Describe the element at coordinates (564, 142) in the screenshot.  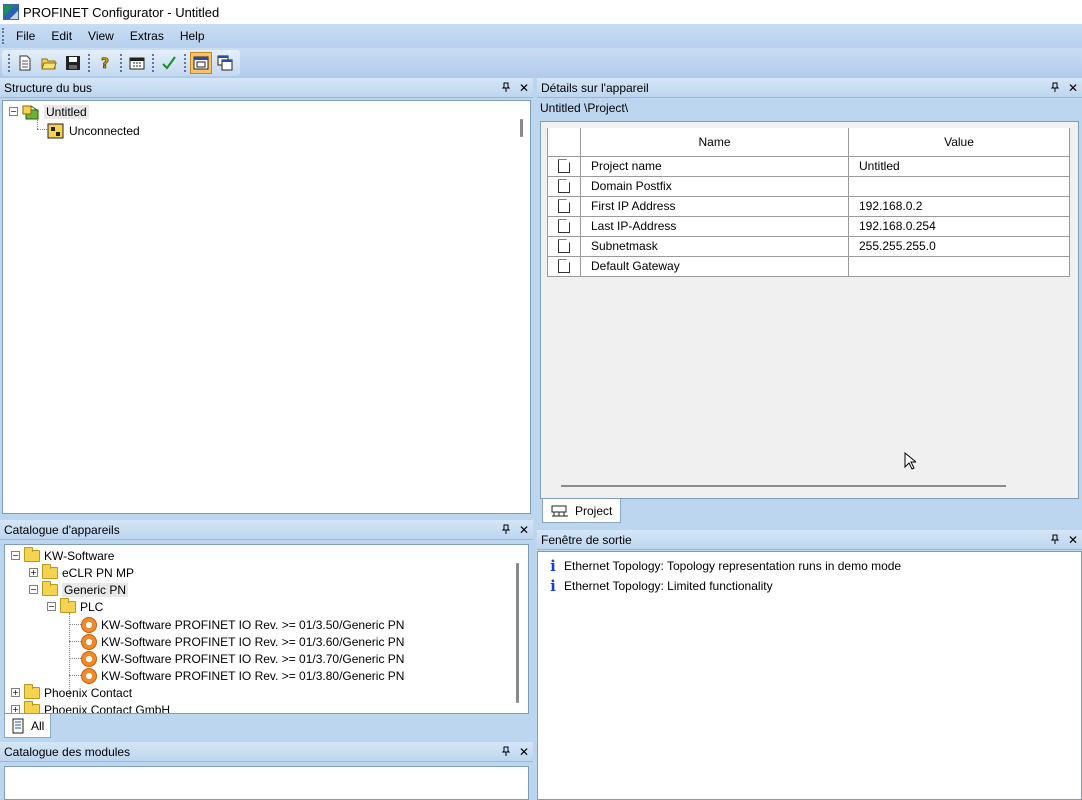
I see `table-header-icon` at that location.